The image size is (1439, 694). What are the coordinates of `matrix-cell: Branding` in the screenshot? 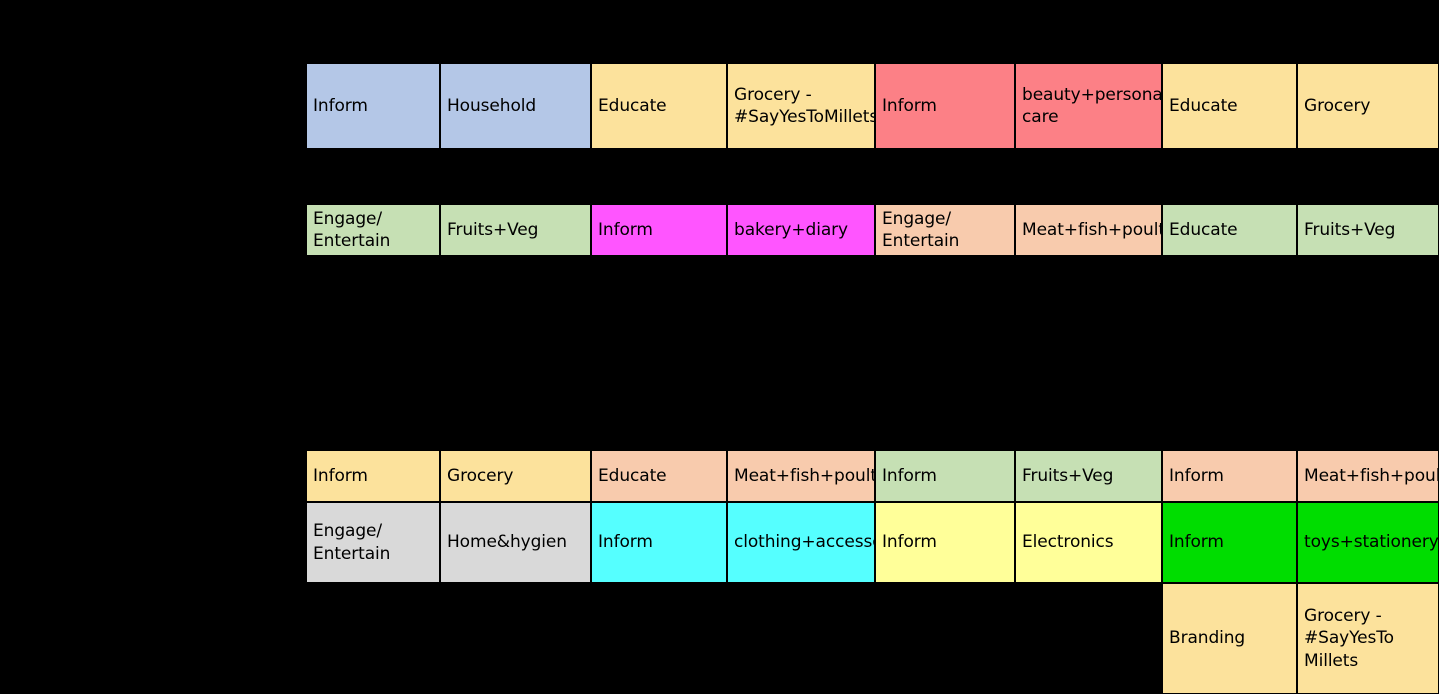 It's located at (1229, 638).